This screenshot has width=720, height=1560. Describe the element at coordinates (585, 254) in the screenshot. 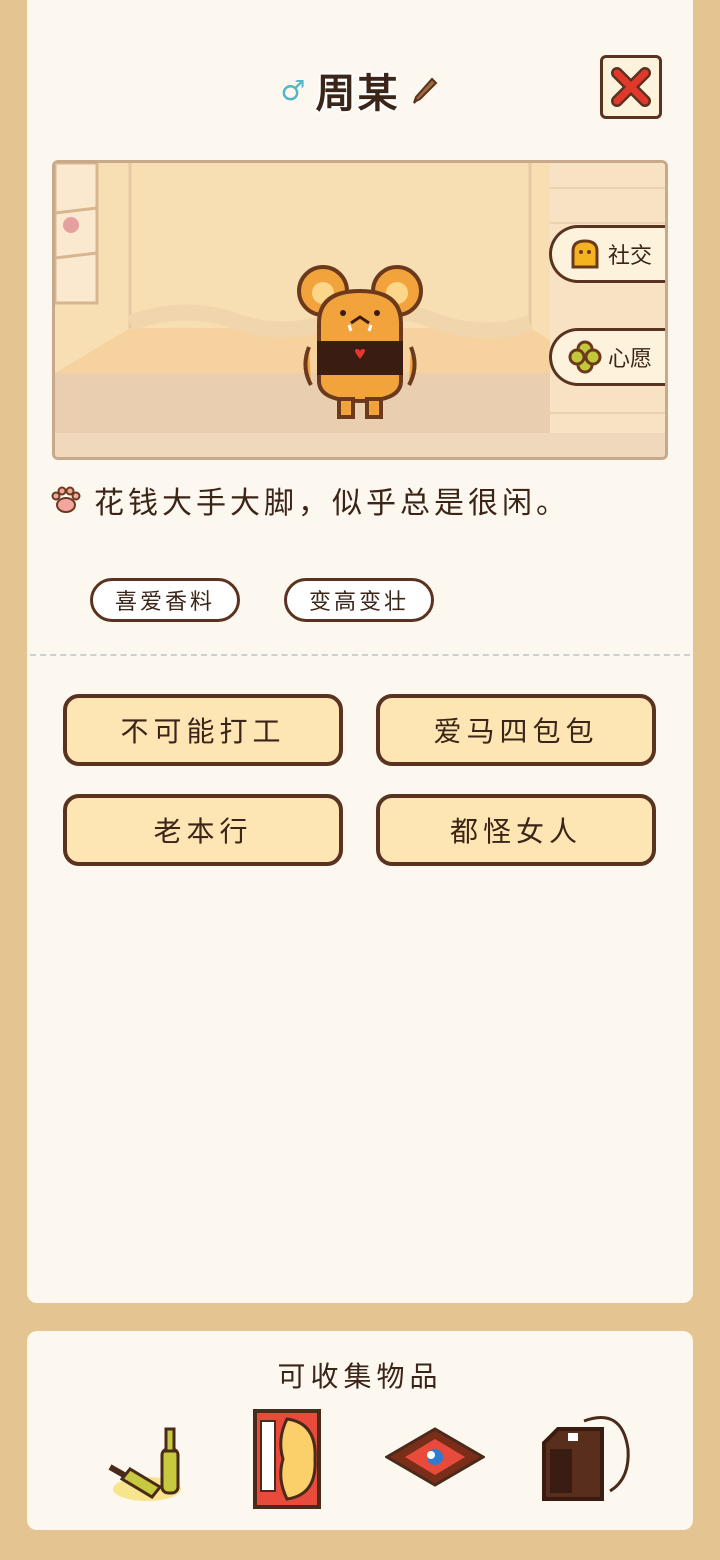

I see `social-icon` at that location.